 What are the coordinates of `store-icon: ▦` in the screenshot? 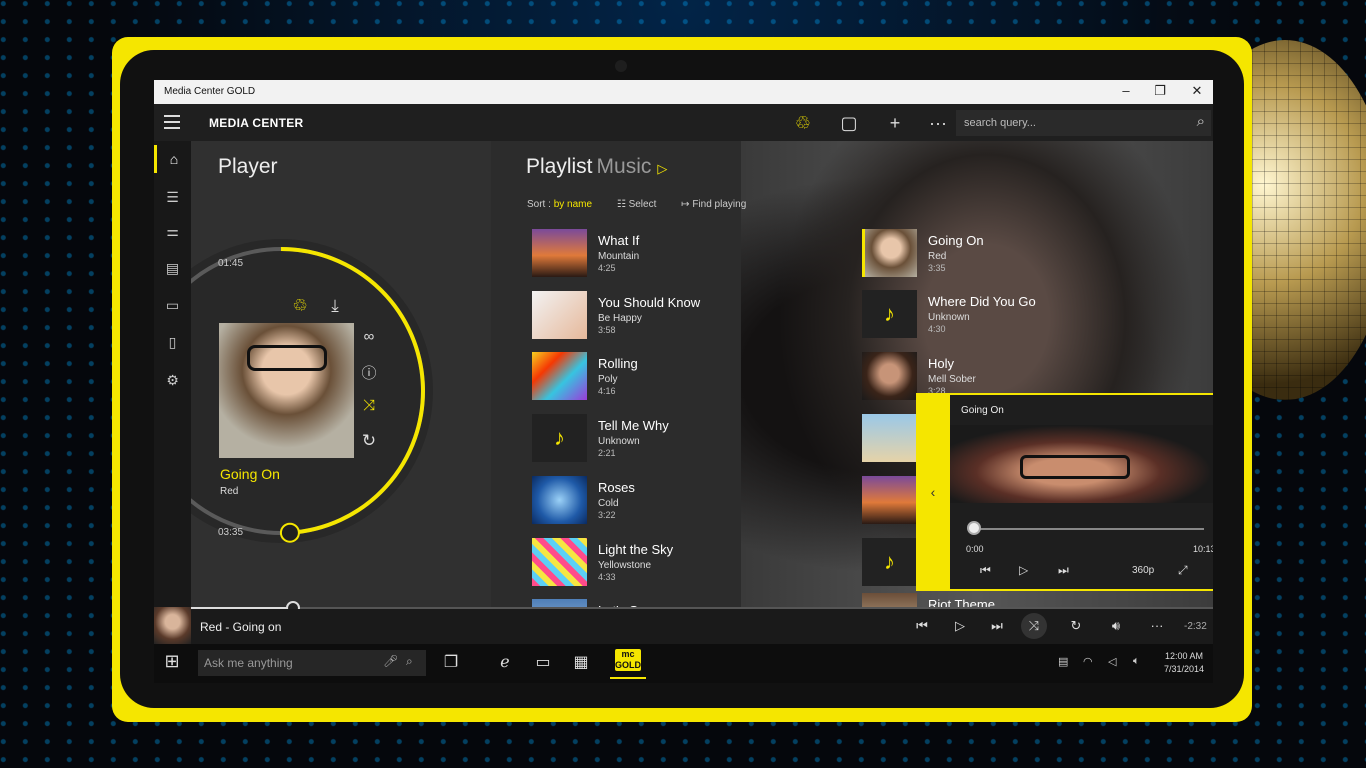 It's located at (581, 662).